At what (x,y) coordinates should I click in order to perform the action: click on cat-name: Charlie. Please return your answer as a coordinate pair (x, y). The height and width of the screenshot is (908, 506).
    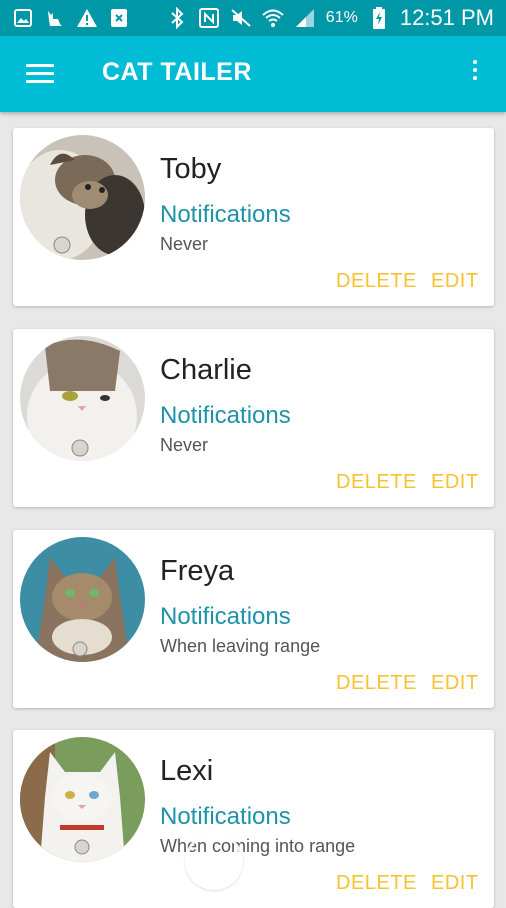
    Looking at the image, I should click on (206, 370).